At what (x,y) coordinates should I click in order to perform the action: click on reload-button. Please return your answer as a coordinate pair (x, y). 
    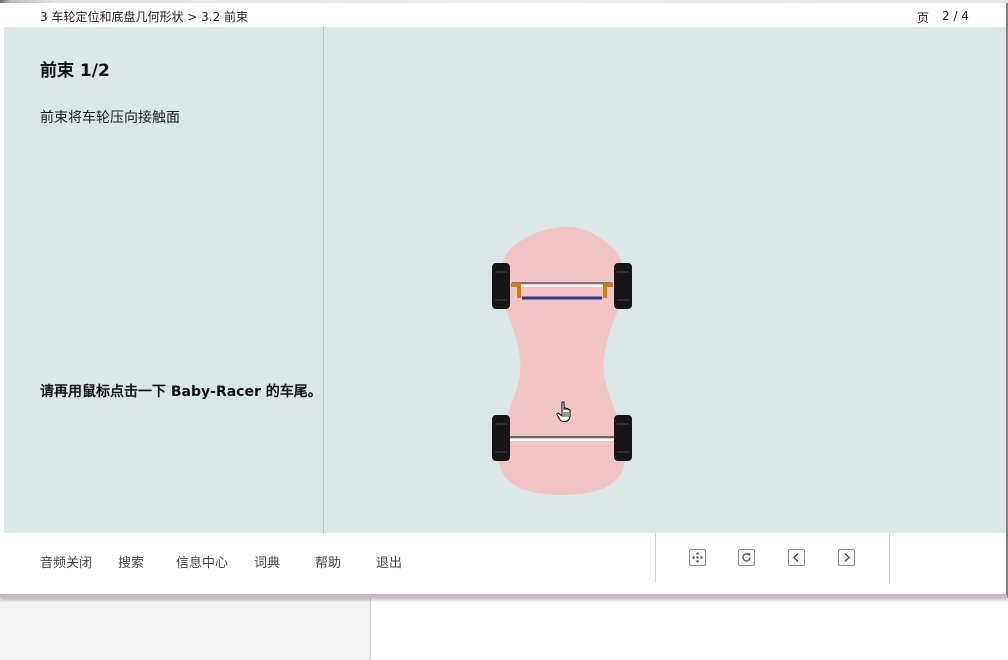
    Looking at the image, I should click on (746, 557).